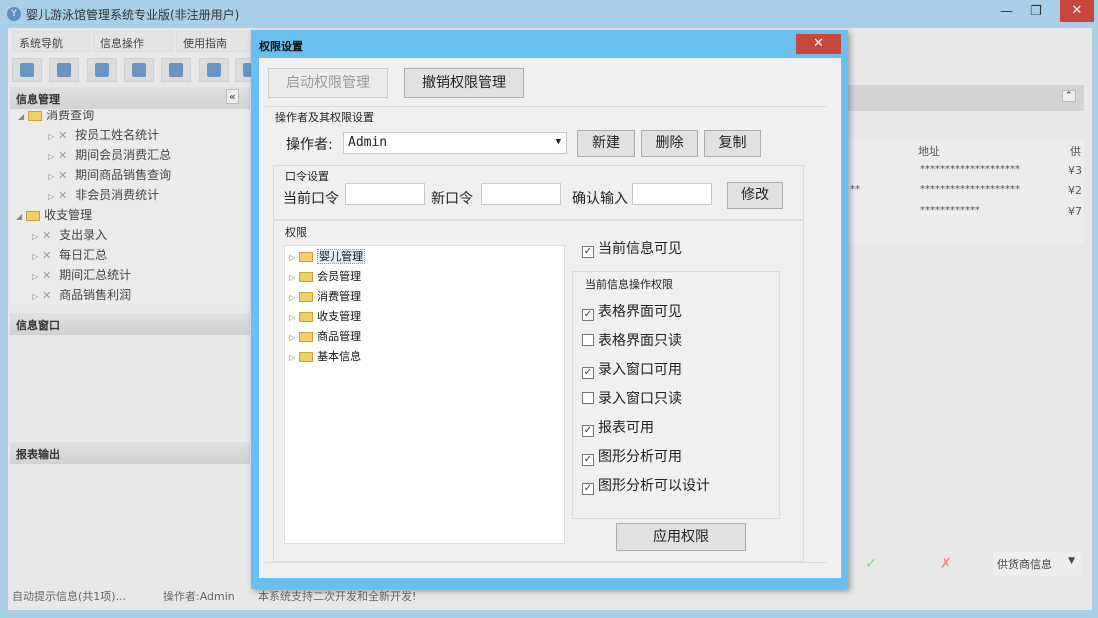 The height and width of the screenshot is (618, 1098). I want to click on tree-item: ▷ ✕ 按员工姓名统计, so click(103, 134).